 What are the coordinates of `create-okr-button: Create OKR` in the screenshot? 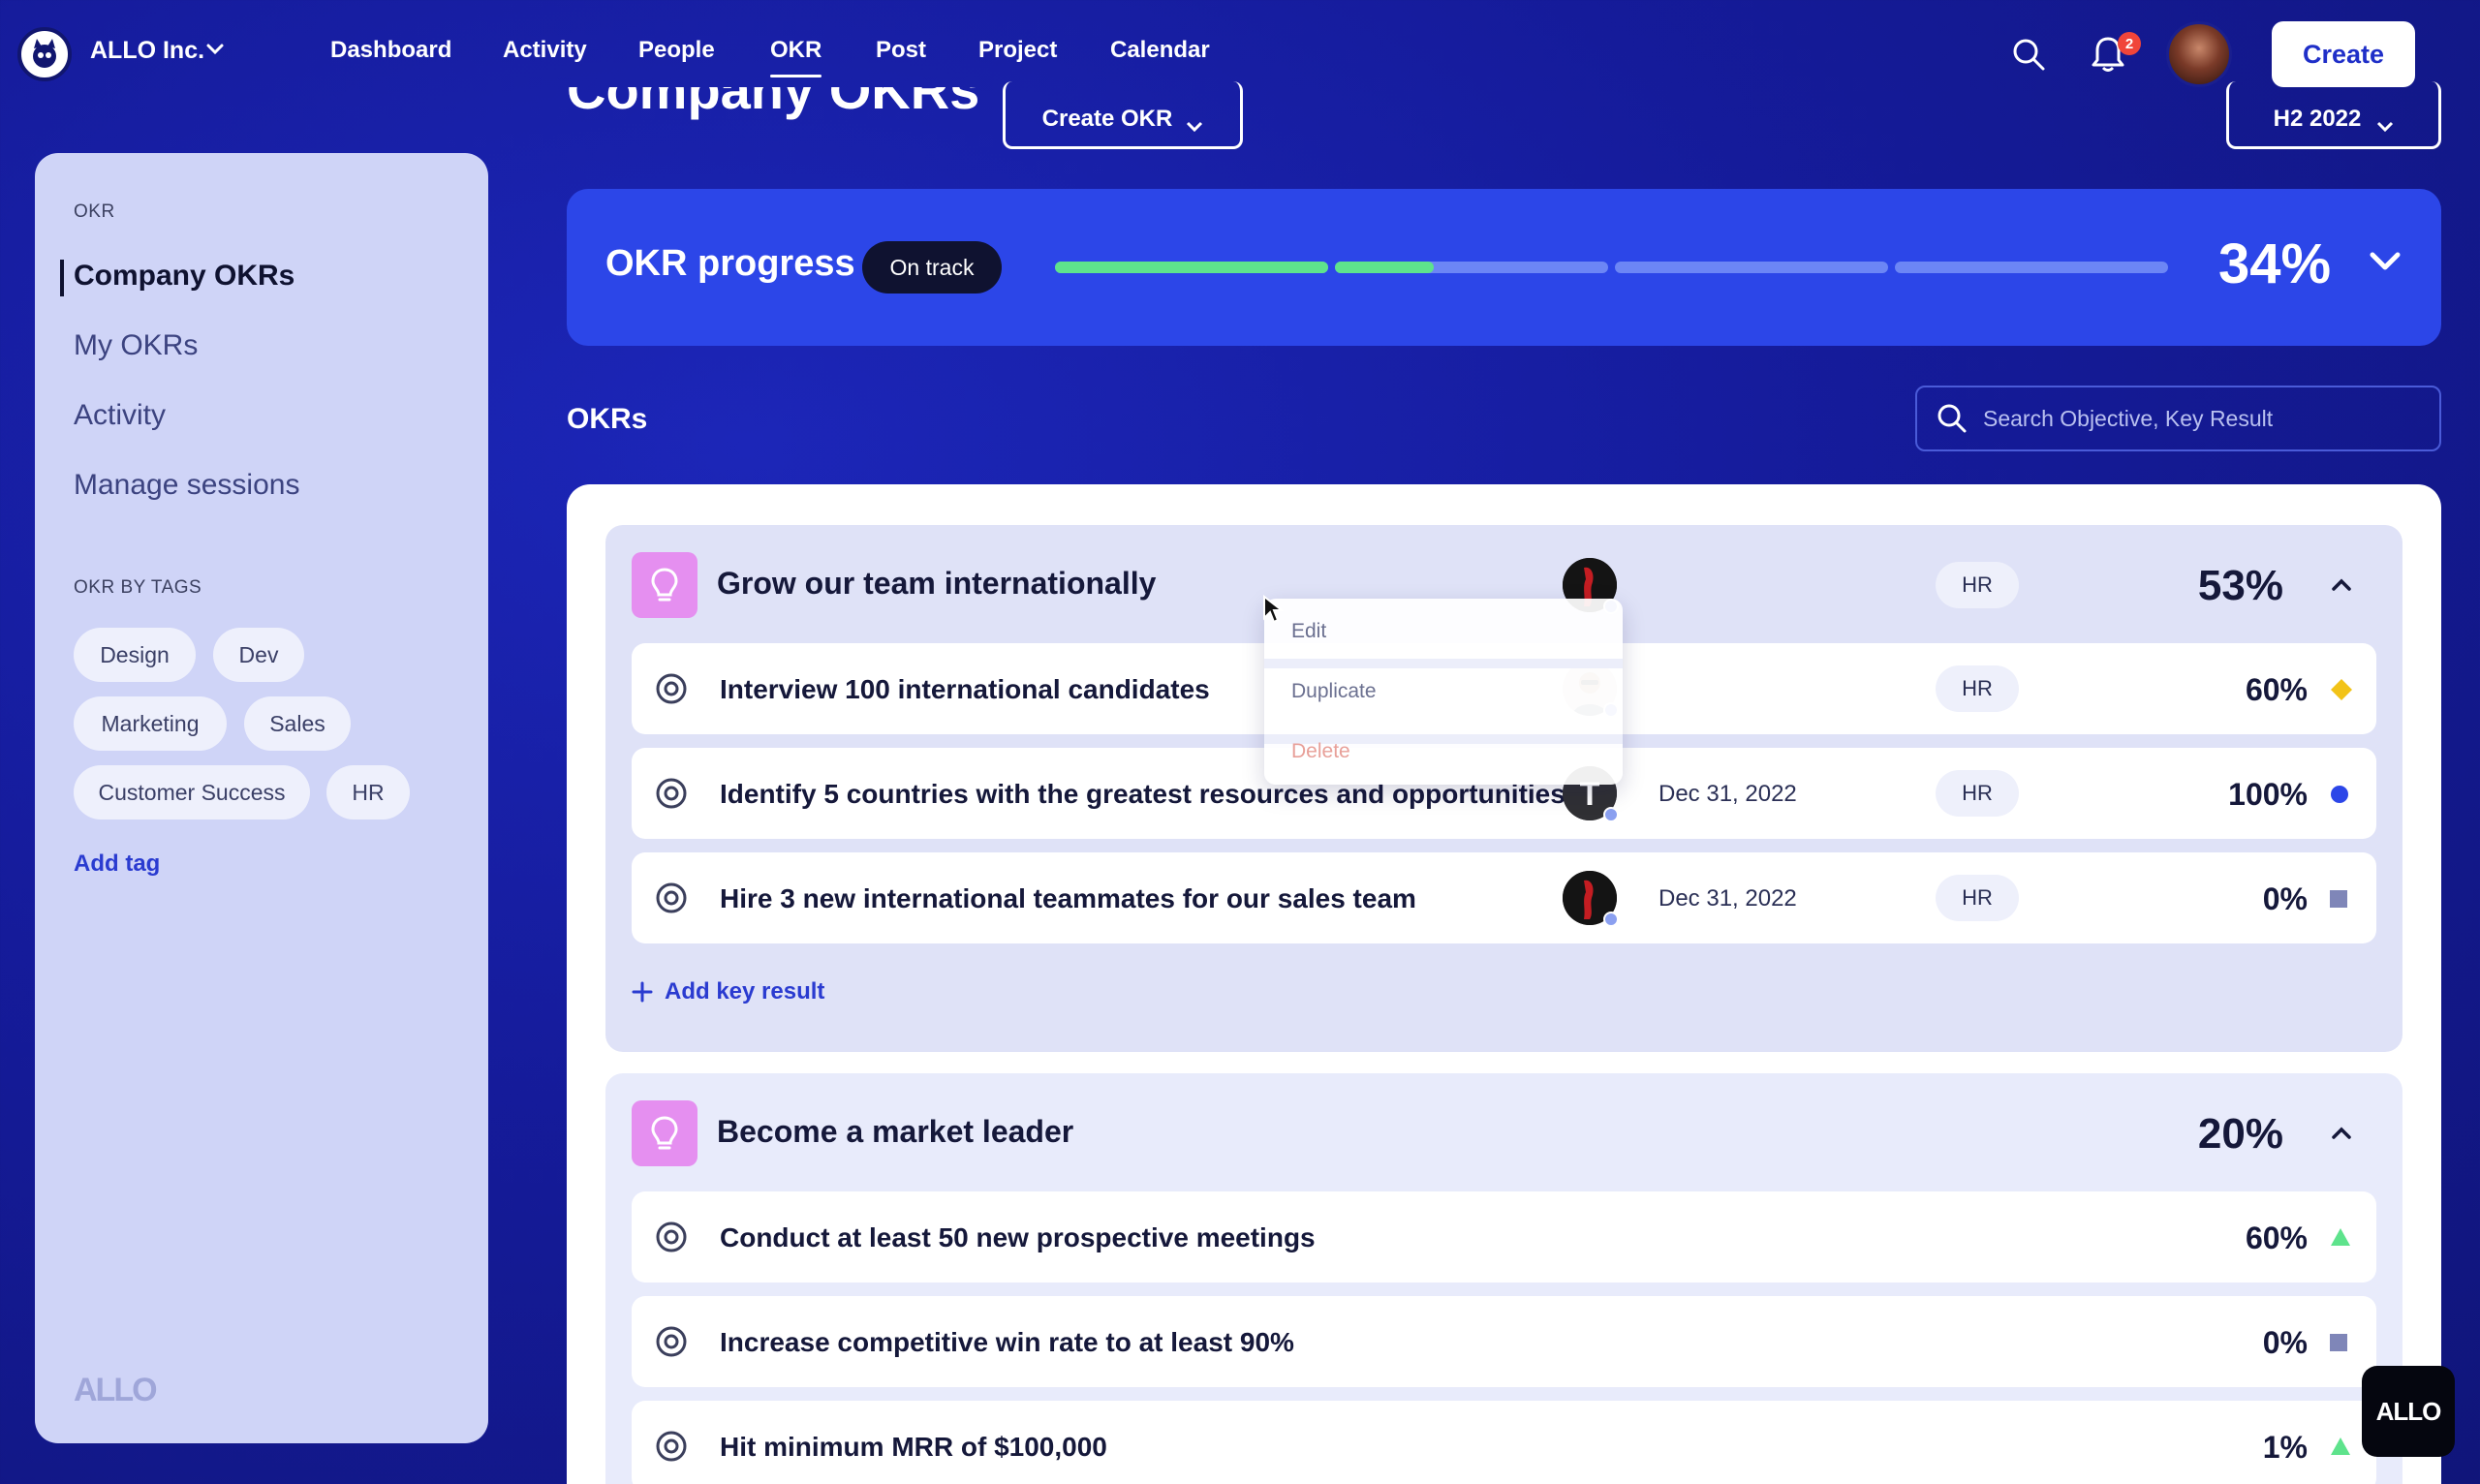 It's located at (1123, 115).